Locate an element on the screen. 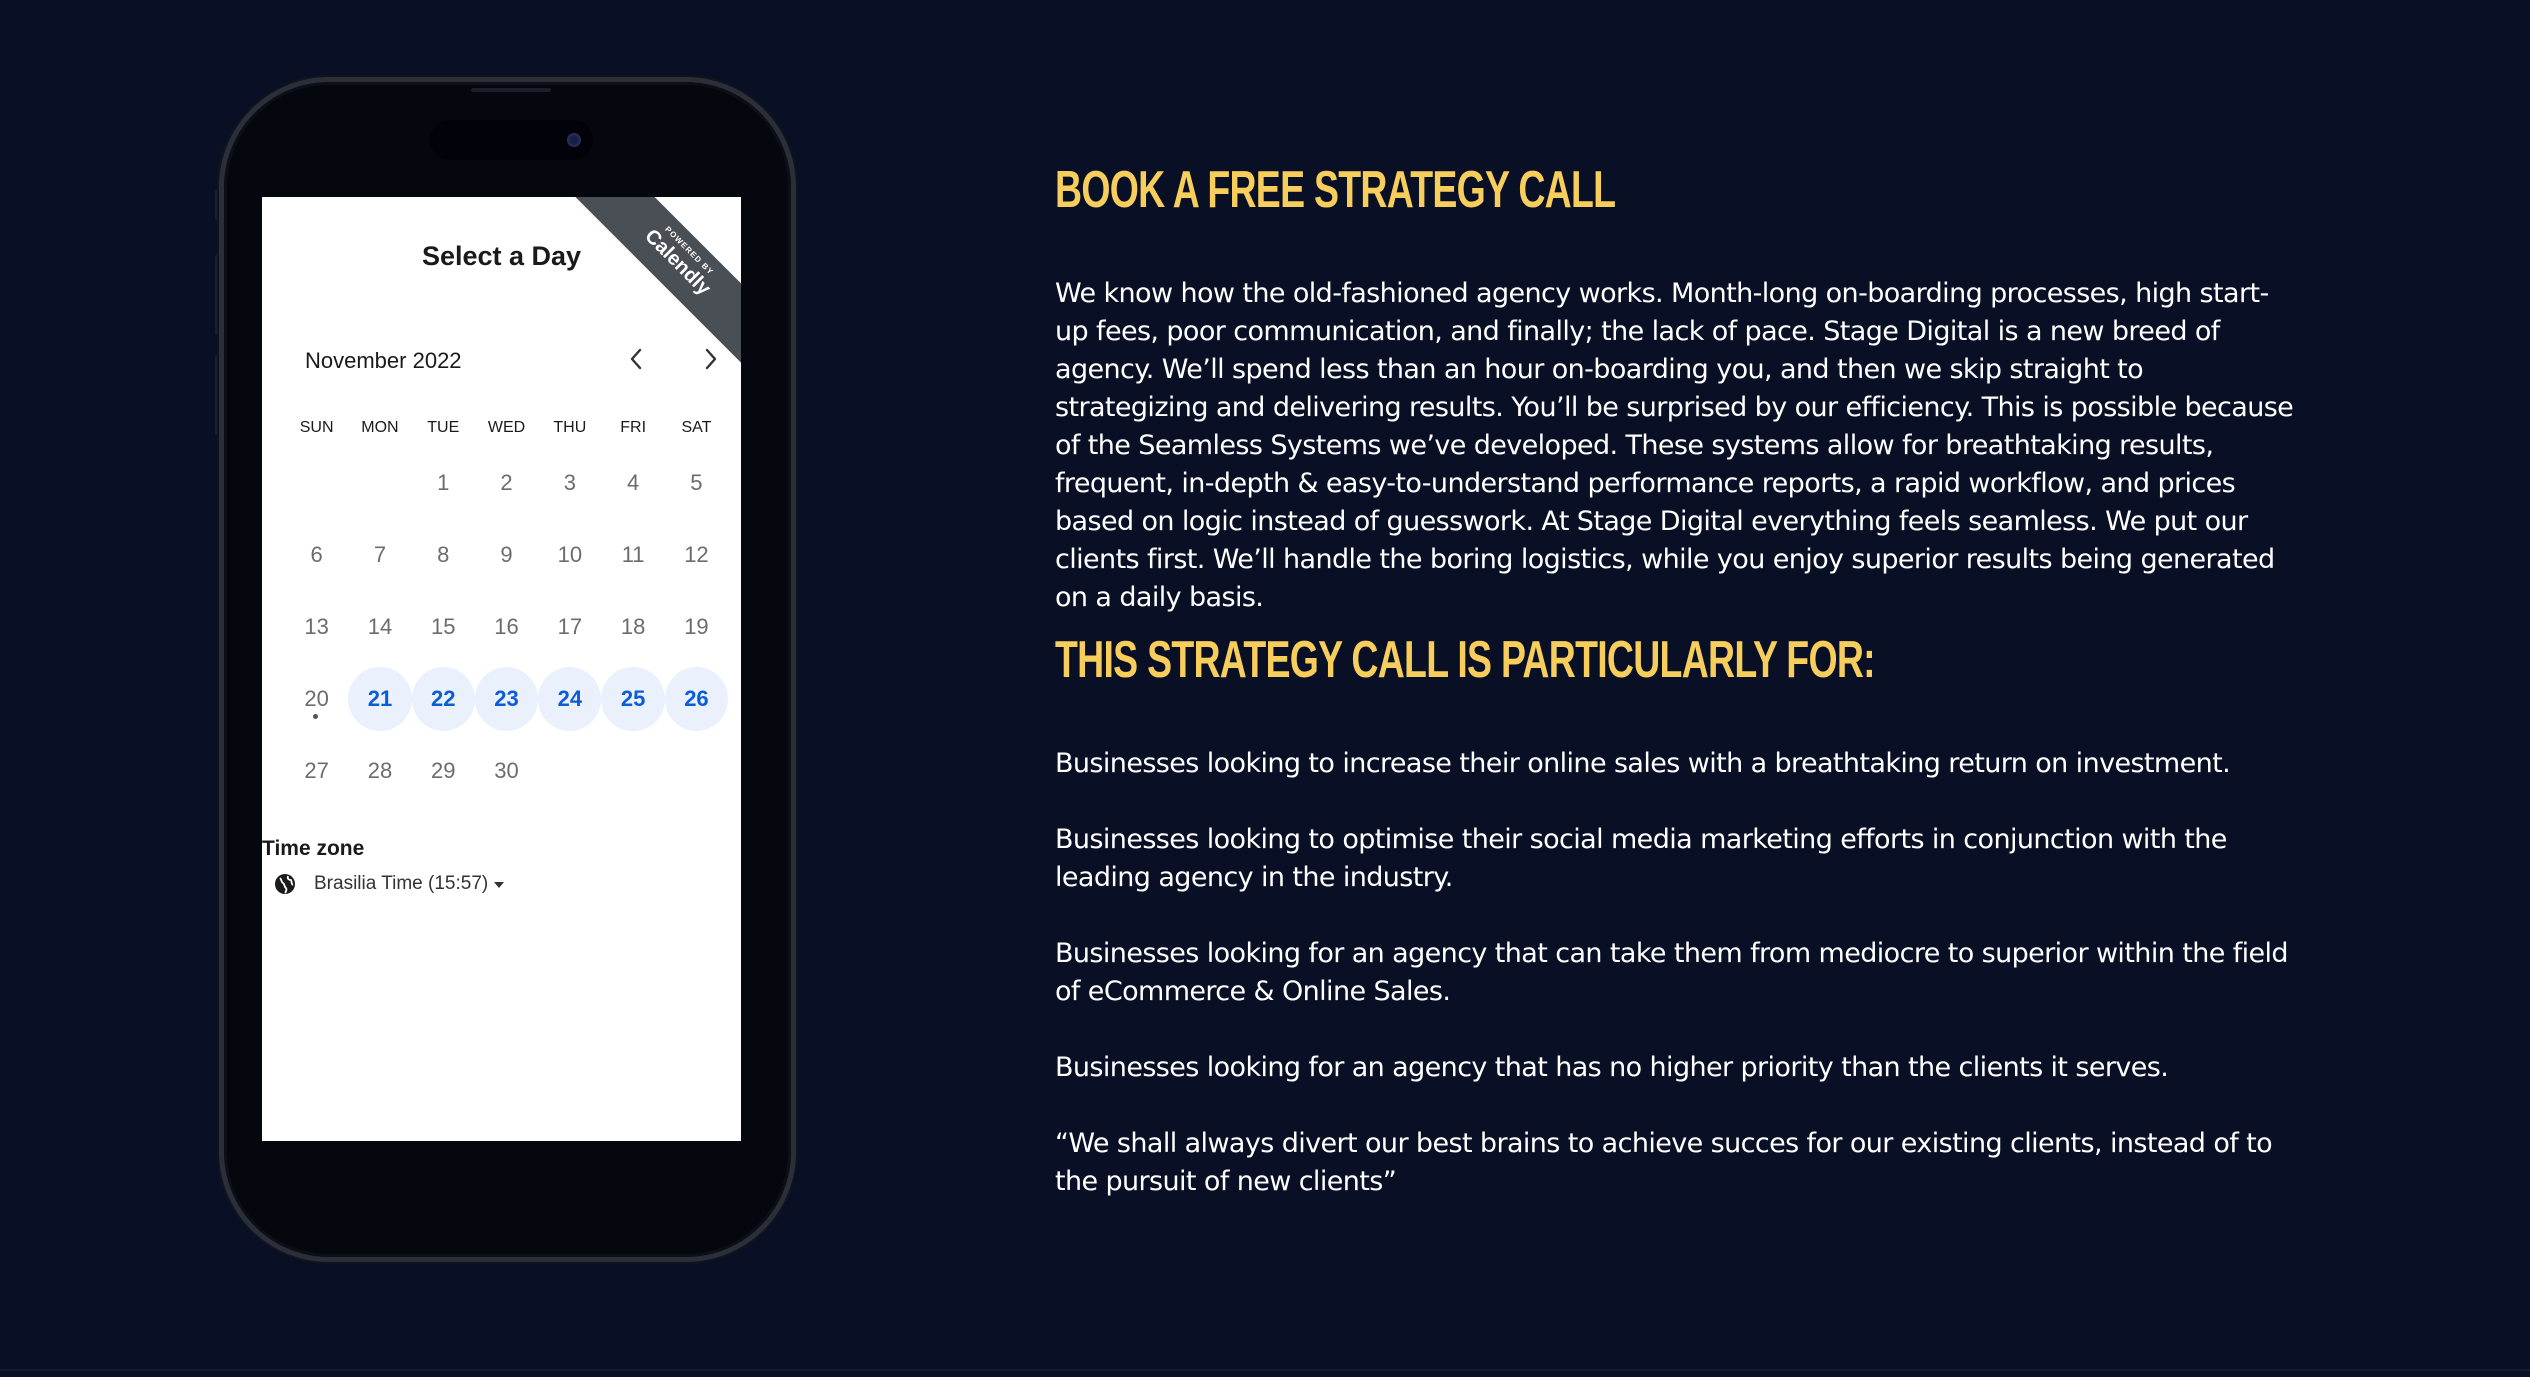  calendar-day-number: 25 is located at coordinates (633, 699).